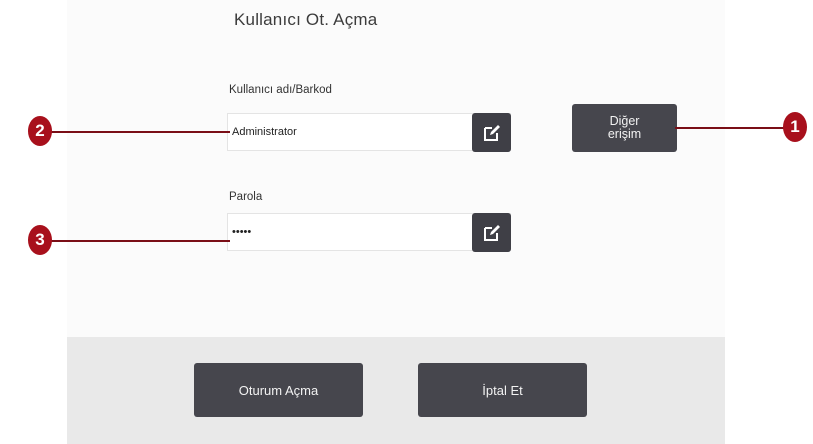 This screenshot has height=444, width=813. Describe the element at coordinates (624, 134) in the screenshot. I see `other-access-label-line2: erişim` at that location.